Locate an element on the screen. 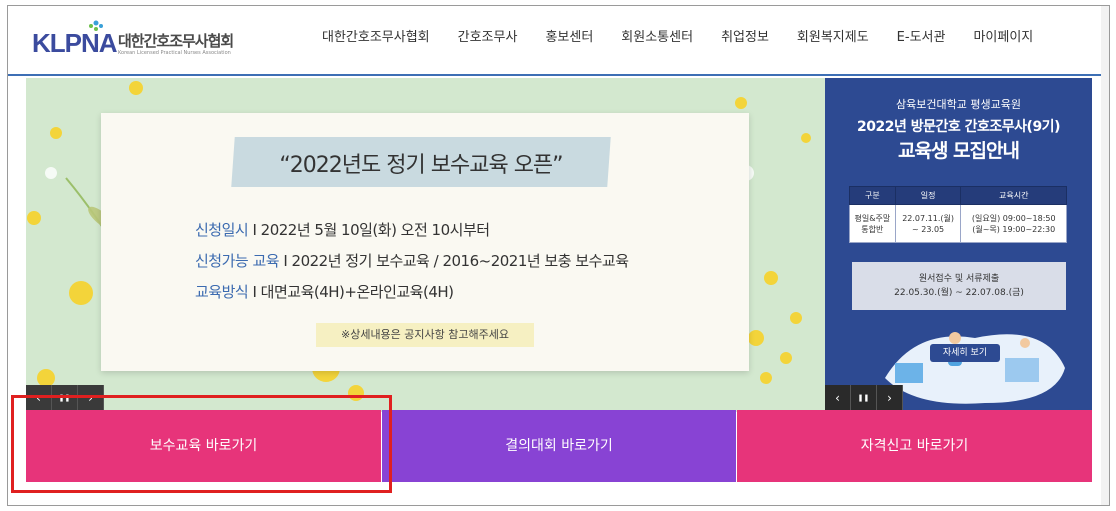 Image resolution: width=1116 pixels, height=511 pixels. logo-mark: KLPNA is located at coordinates (75, 43).